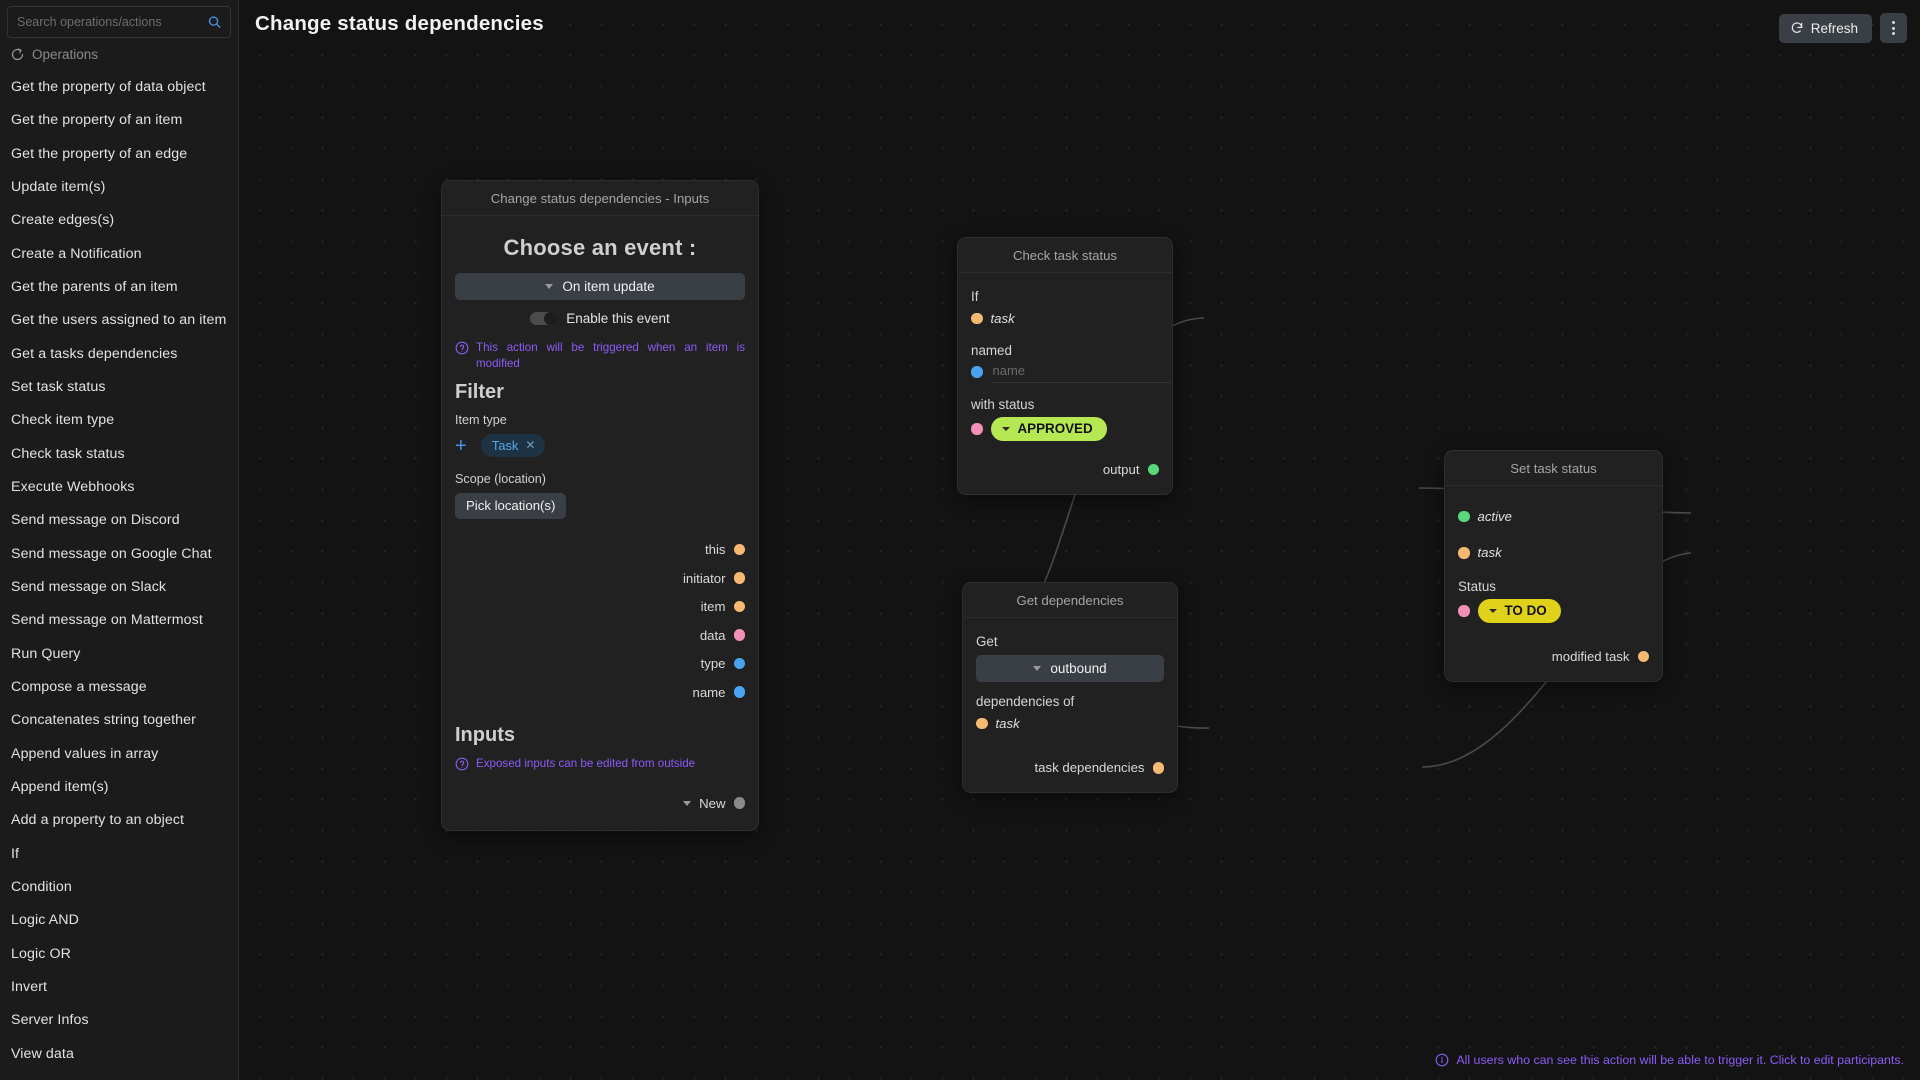 Image resolution: width=1920 pixels, height=1080 pixels. Describe the element at coordinates (119, 1020) in the screenshot. I see `sidebar-item-server-infos: Server Infos` at that location.